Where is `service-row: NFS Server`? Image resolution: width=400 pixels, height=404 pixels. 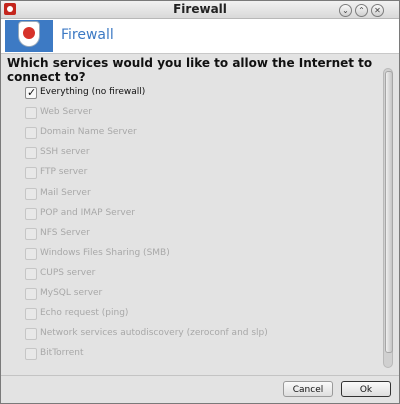
service-row: NFS Server is located at coordinates (202, 234).